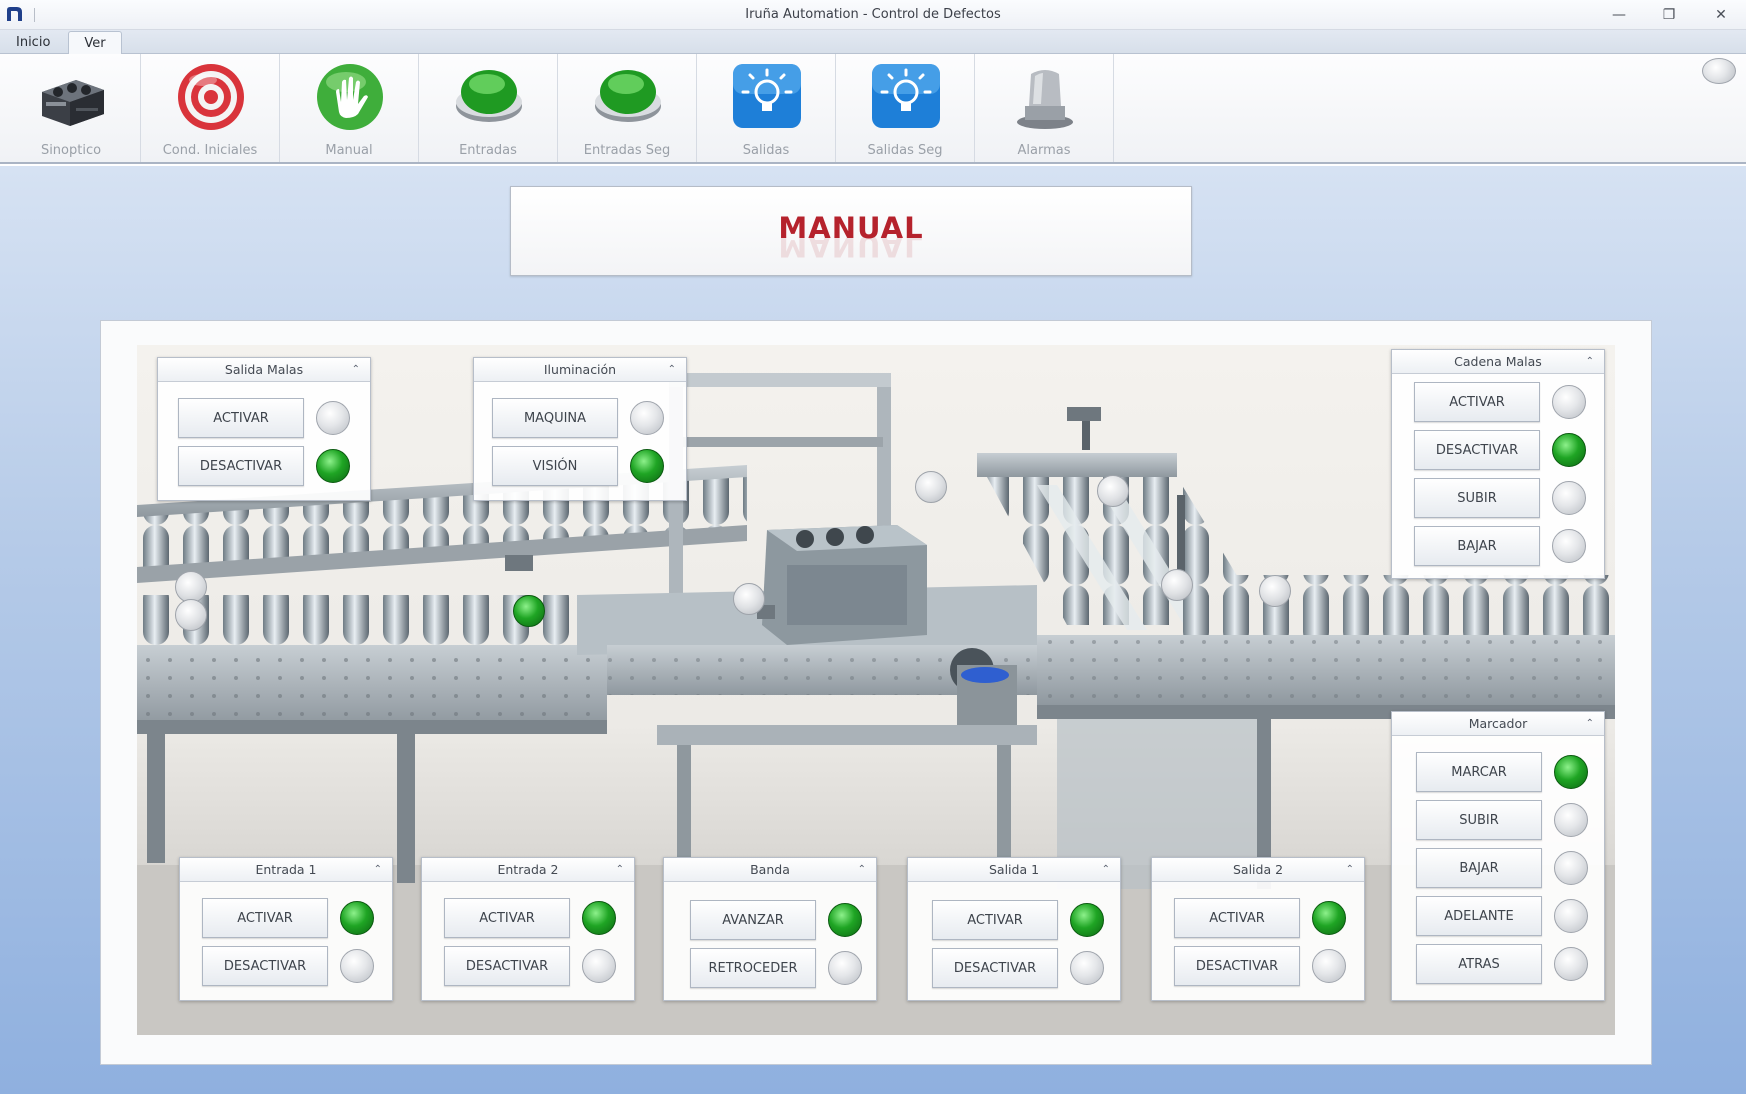 This screenshot has height=1094, width=1746. I want to click on ribbon-sinoptico-button: Sinoptico, so click(71, 108).